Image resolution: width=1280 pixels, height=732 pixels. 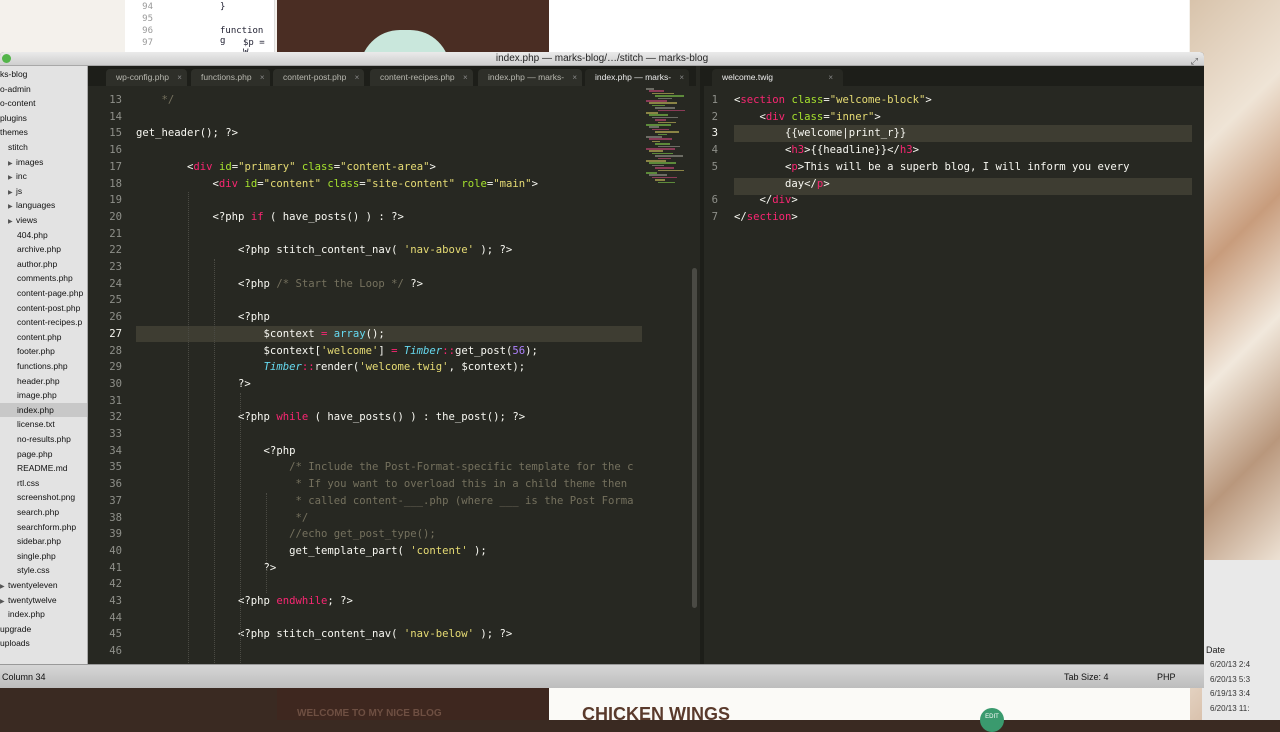 What do you see at coordinates (410, 183) in the screenshot?
I see `code-token: "site-content"` at bounding box center [410, 183].